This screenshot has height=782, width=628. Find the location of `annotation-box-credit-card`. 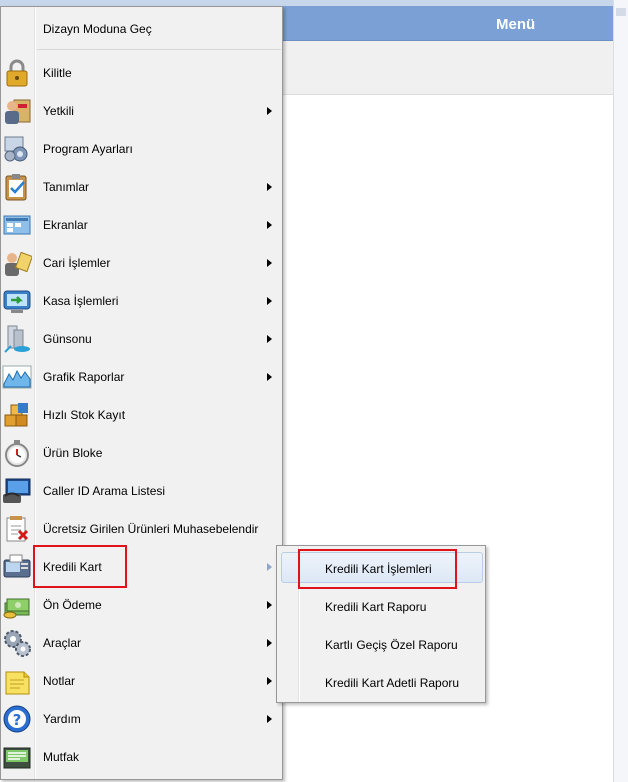

annotation-box-credit-card is located at coordinates (80, 566).